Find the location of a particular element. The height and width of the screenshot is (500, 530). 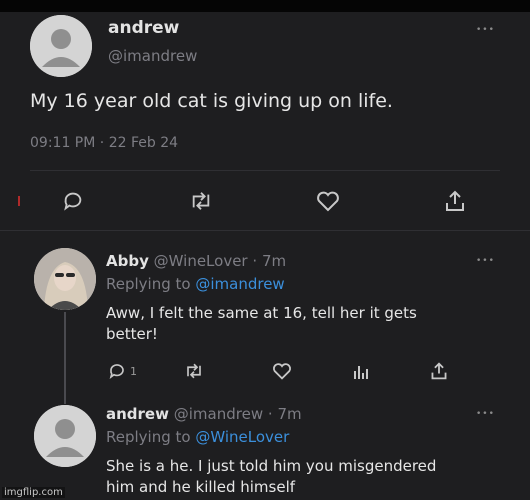

replying-to-link: @imandrew is located at coordinates (239, 284).